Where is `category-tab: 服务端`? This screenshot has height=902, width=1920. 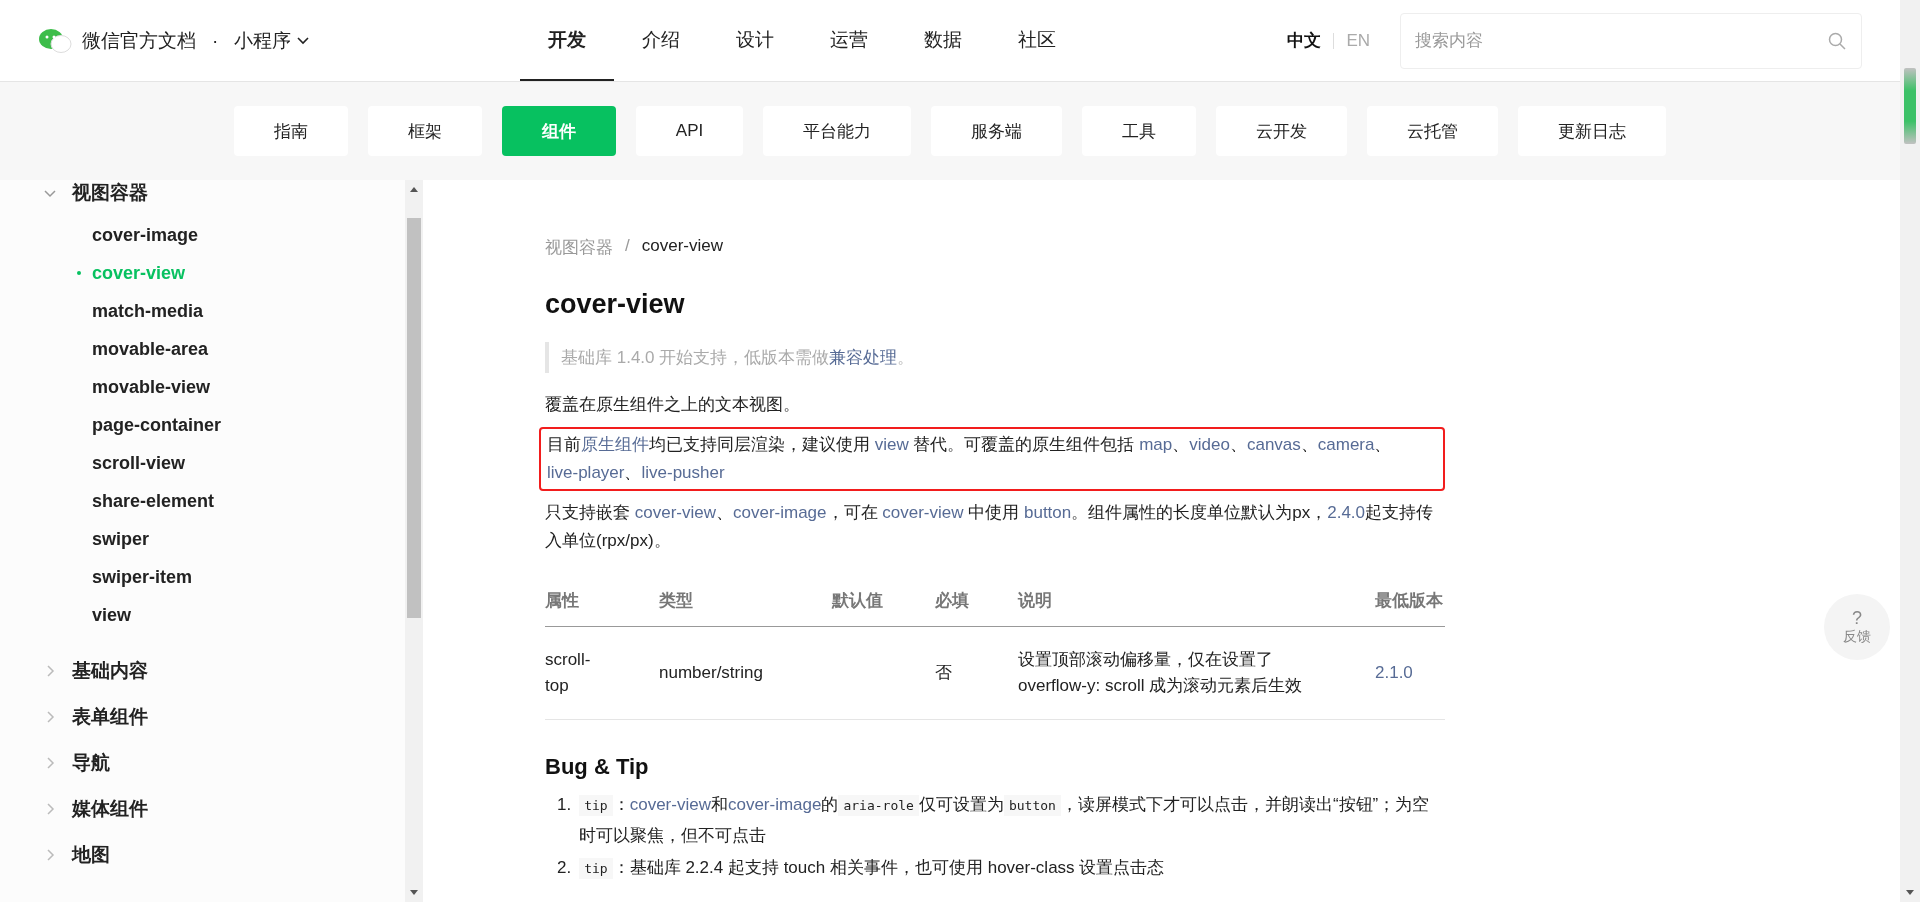 category-tab: 服务端 is located at coordinates (997, 131).